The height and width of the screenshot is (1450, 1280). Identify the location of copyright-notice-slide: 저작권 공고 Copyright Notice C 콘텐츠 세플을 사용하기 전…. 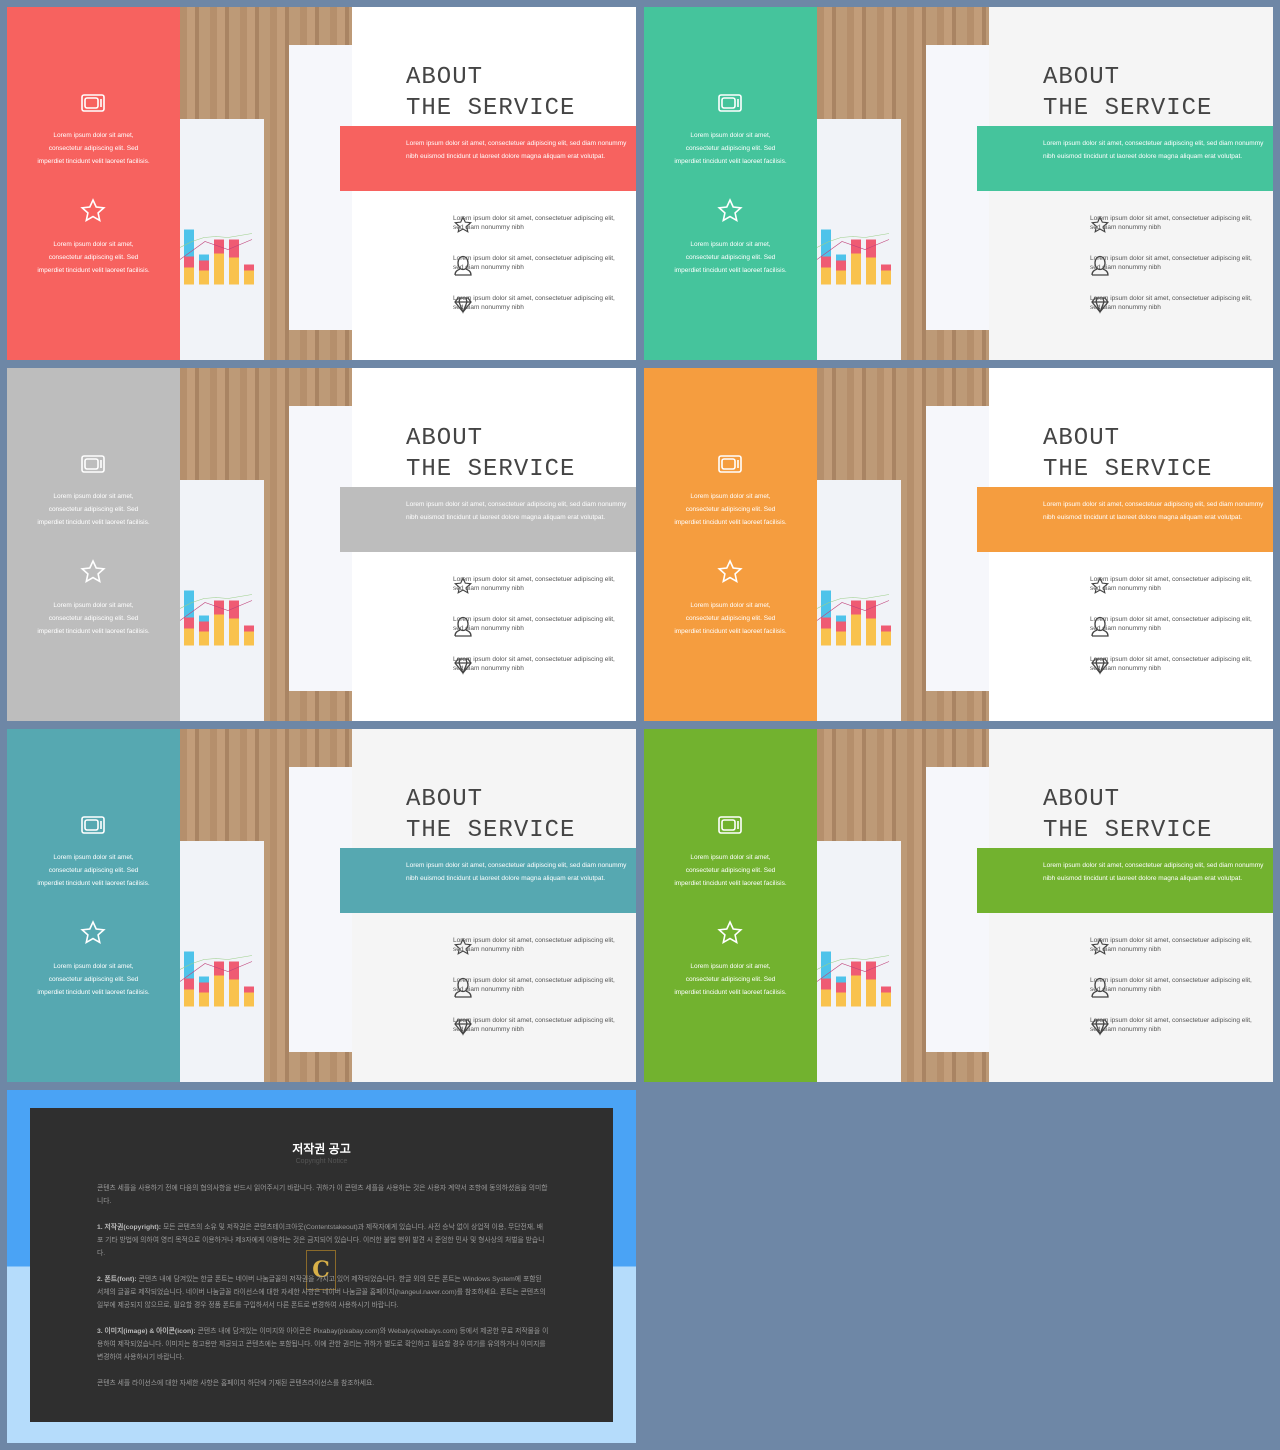
(321, 1266).